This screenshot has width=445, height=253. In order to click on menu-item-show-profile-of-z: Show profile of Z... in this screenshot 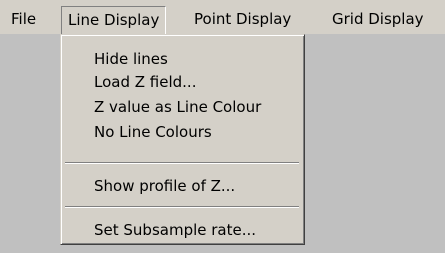, I will do `click(182, 186)`.